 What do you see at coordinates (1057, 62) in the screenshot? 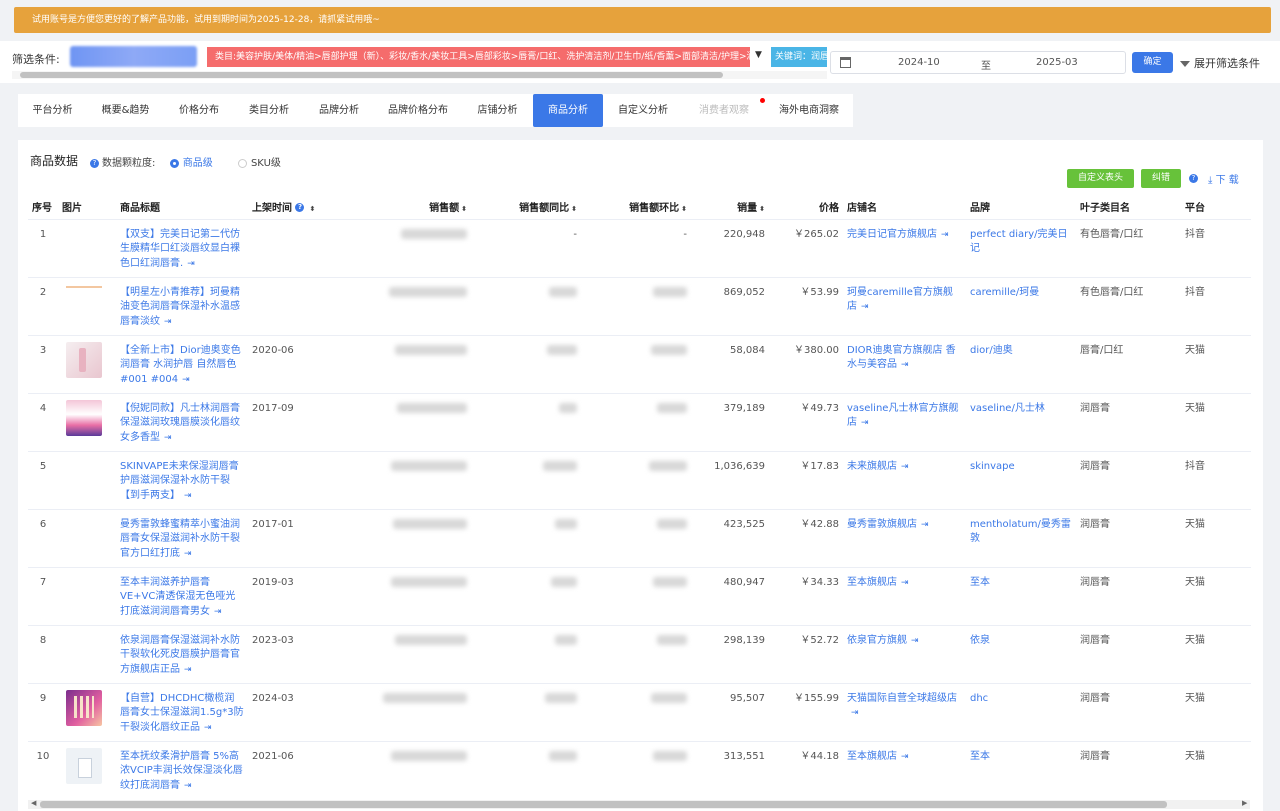
I see `date-end: 2025-03` at bounding box center [1057, 62].